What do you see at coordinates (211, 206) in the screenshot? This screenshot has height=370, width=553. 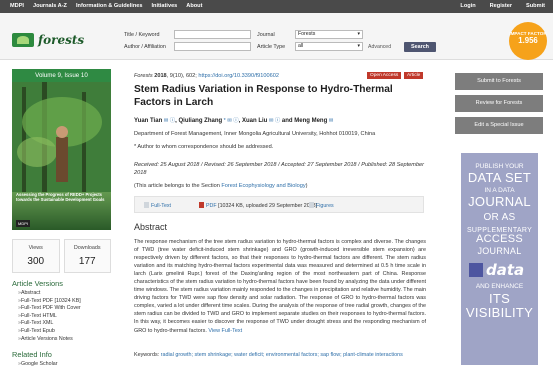 I see `pdf-label: PDF` at bounding box center [211, 206].